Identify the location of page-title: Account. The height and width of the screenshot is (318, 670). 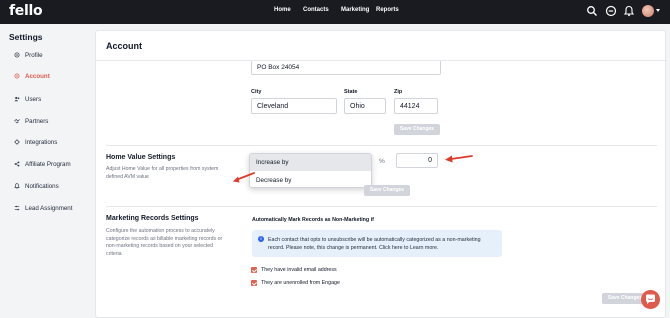
(124, 46).